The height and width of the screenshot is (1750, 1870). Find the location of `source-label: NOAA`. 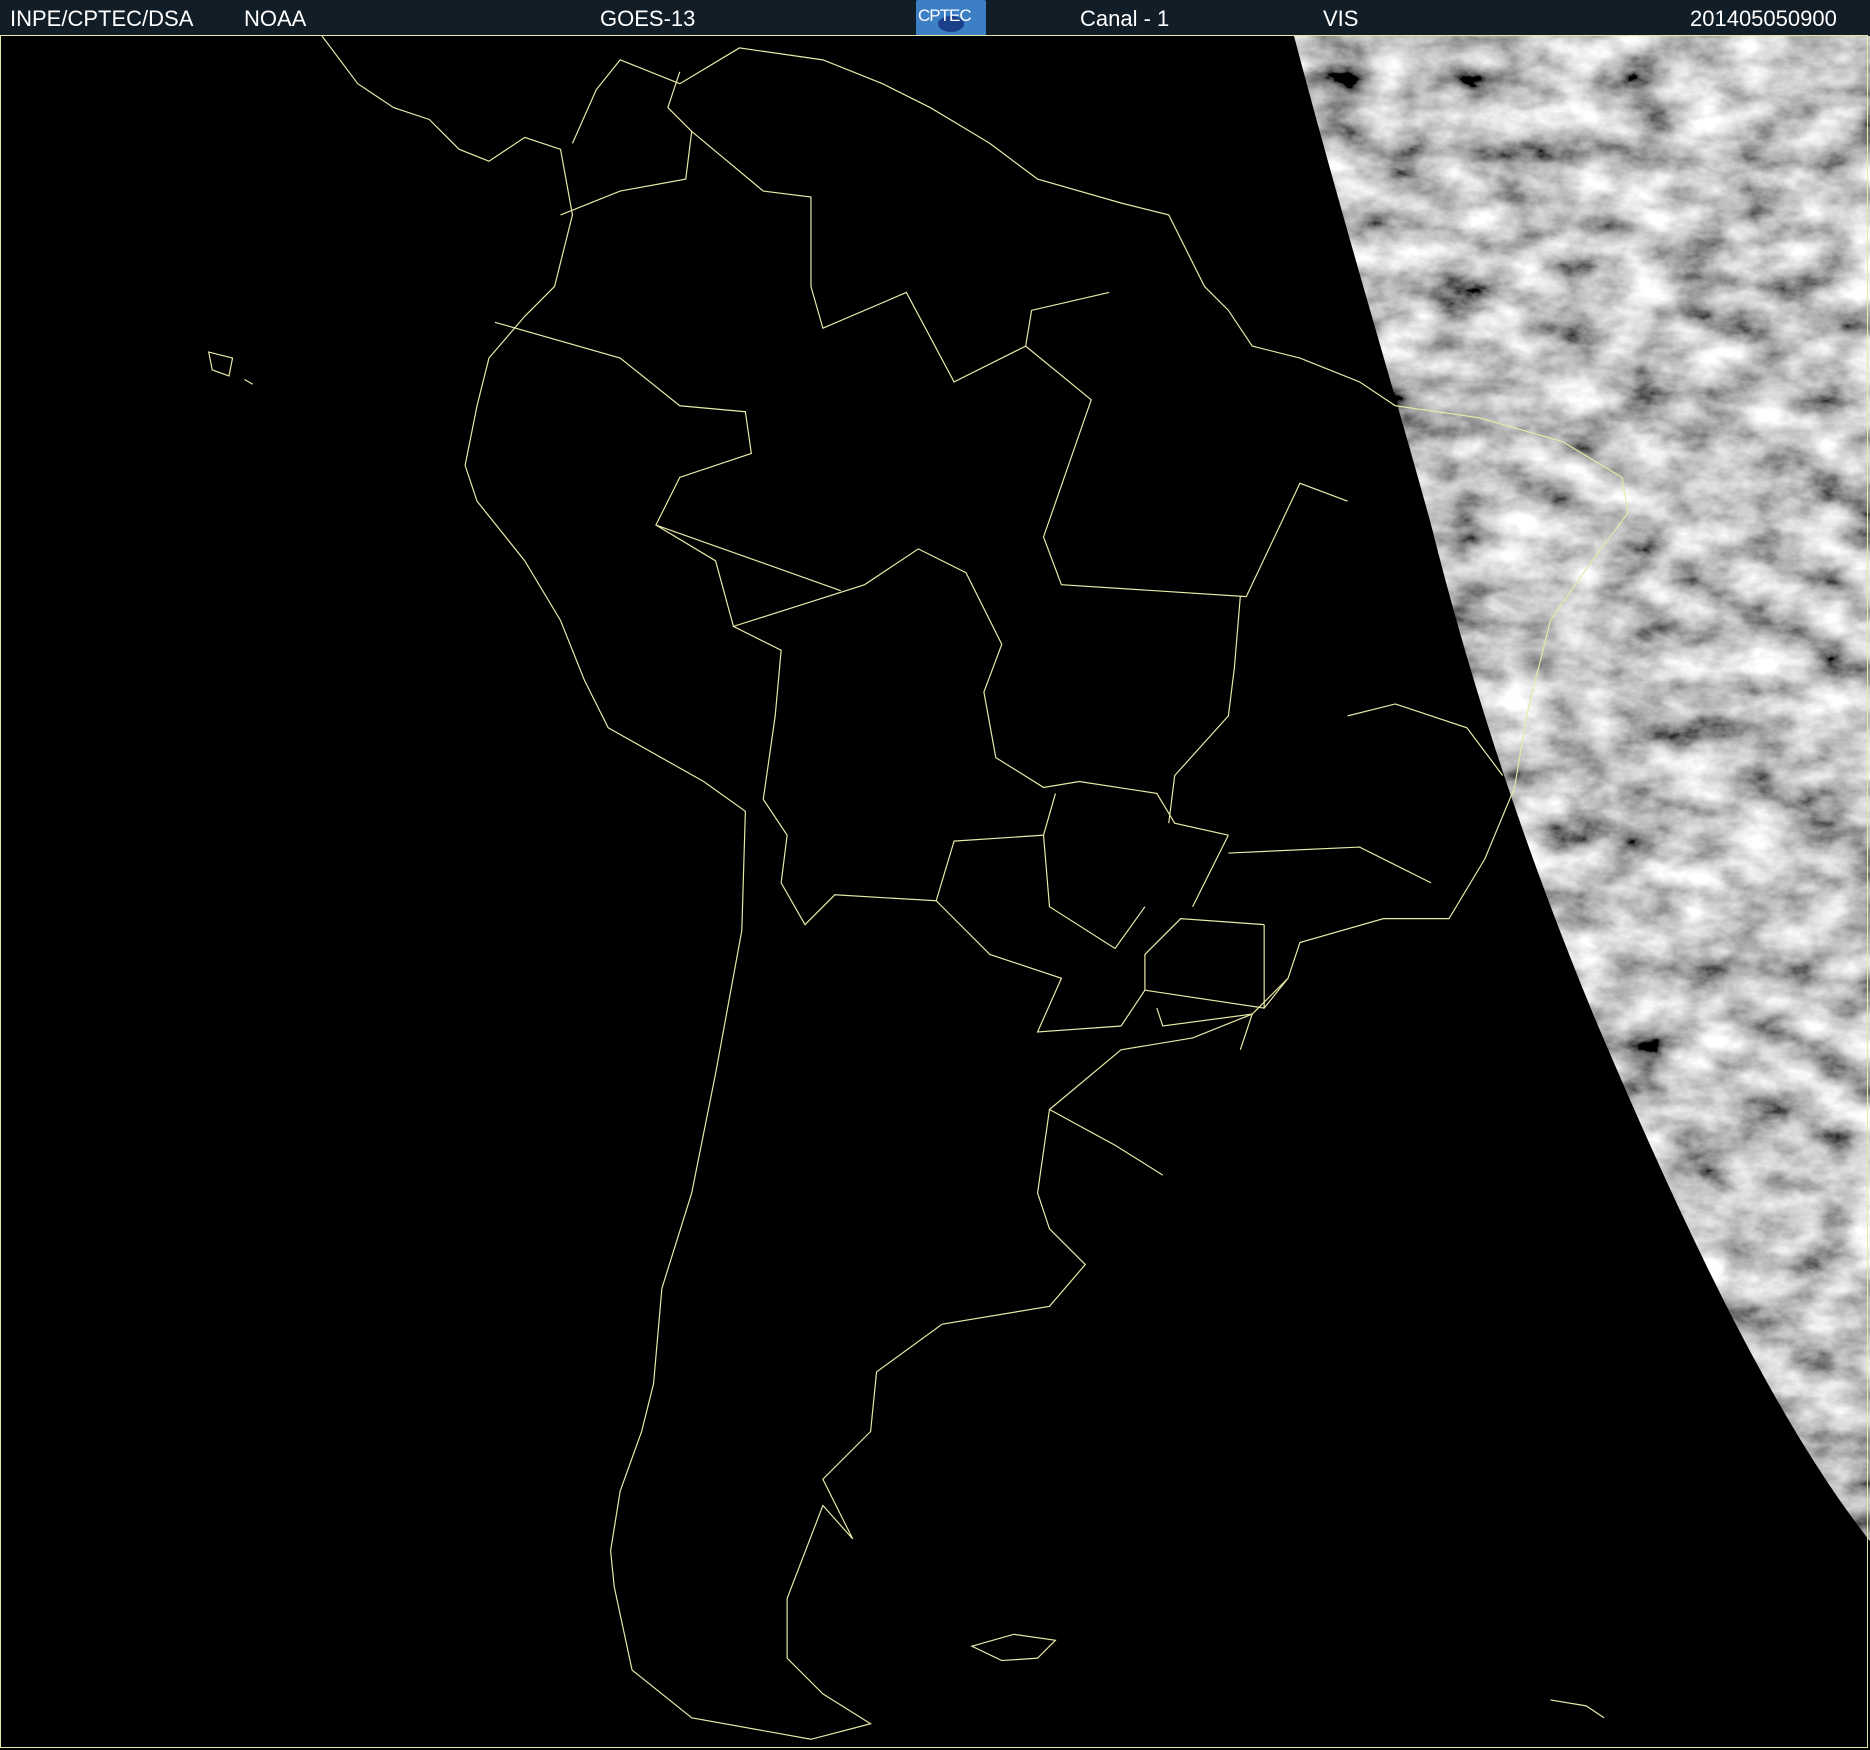

source-label: NOAA is located at coordinates (275, 18).